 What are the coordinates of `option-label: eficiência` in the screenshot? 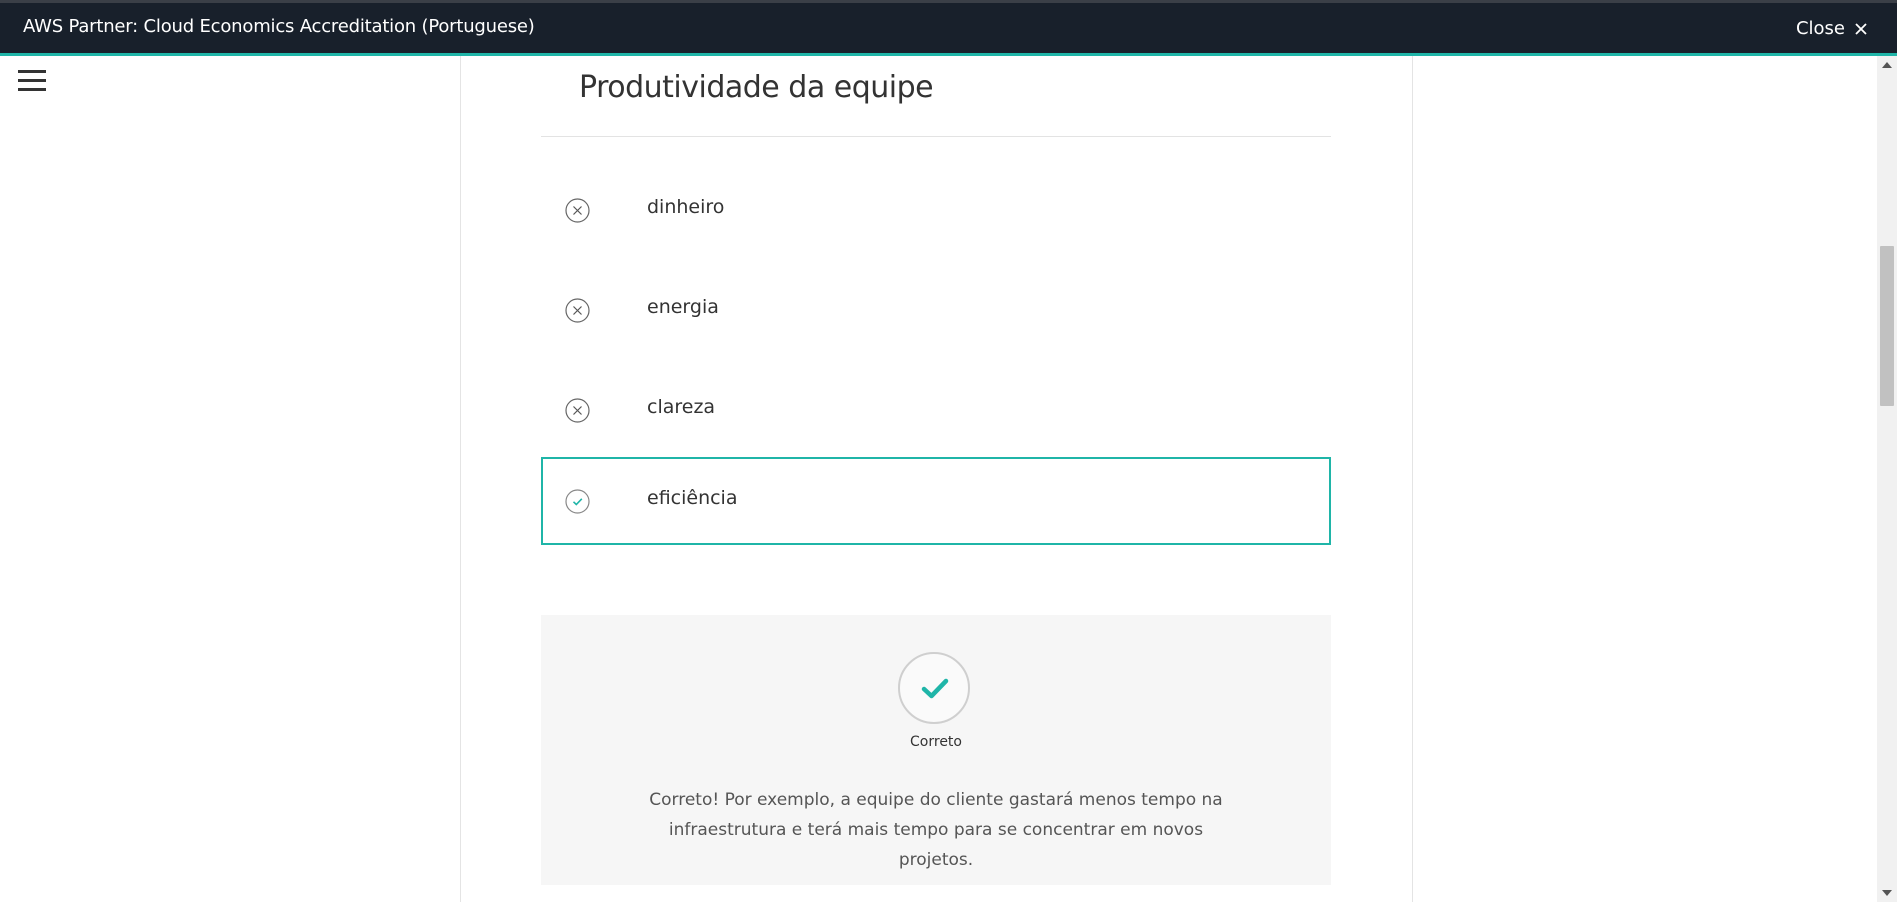 It's located at (692, 498).